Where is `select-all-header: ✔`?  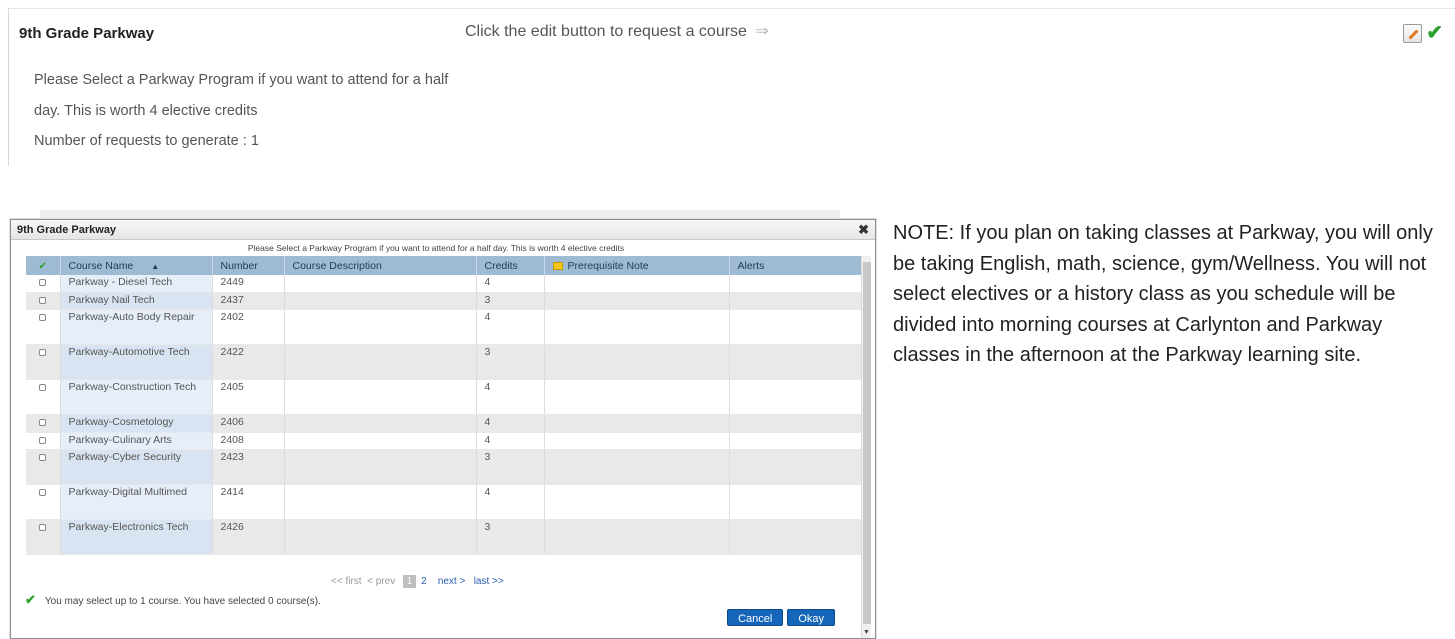
select-all-header: ✔ is located at coordinates (43, 265).